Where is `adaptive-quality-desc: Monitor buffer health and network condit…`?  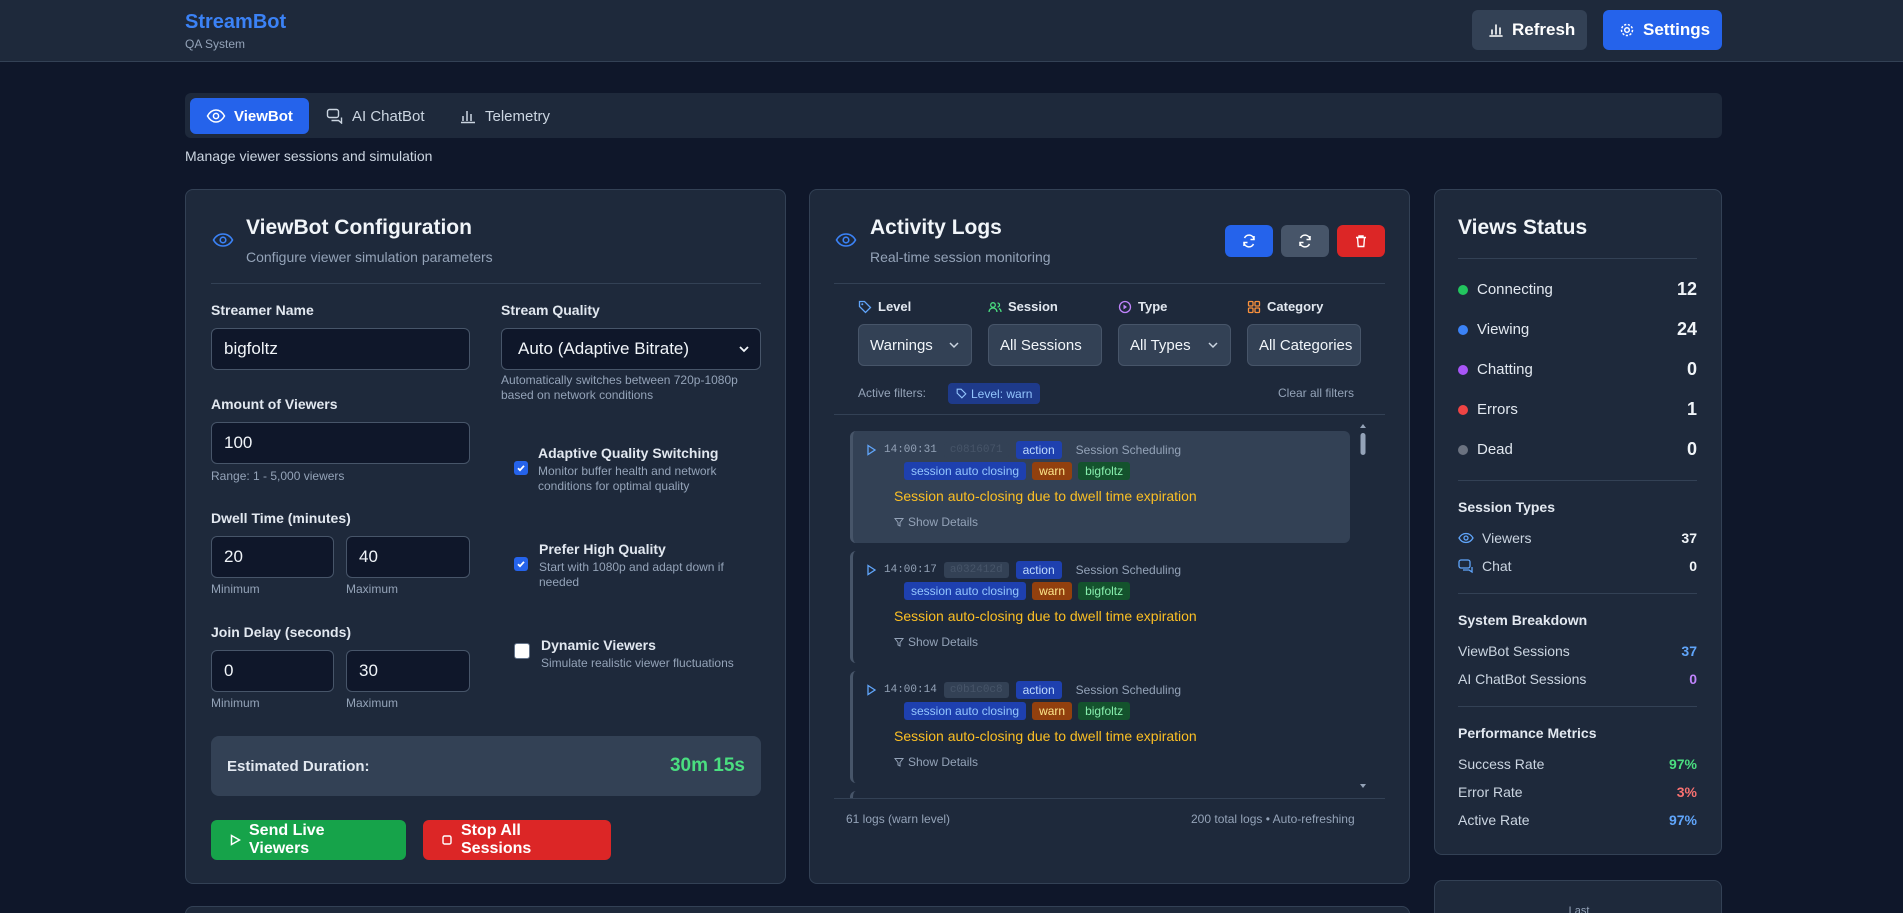 adaptive-quality-desc: Monitor buffer health and network condit… is located at coordinates (627, 478).